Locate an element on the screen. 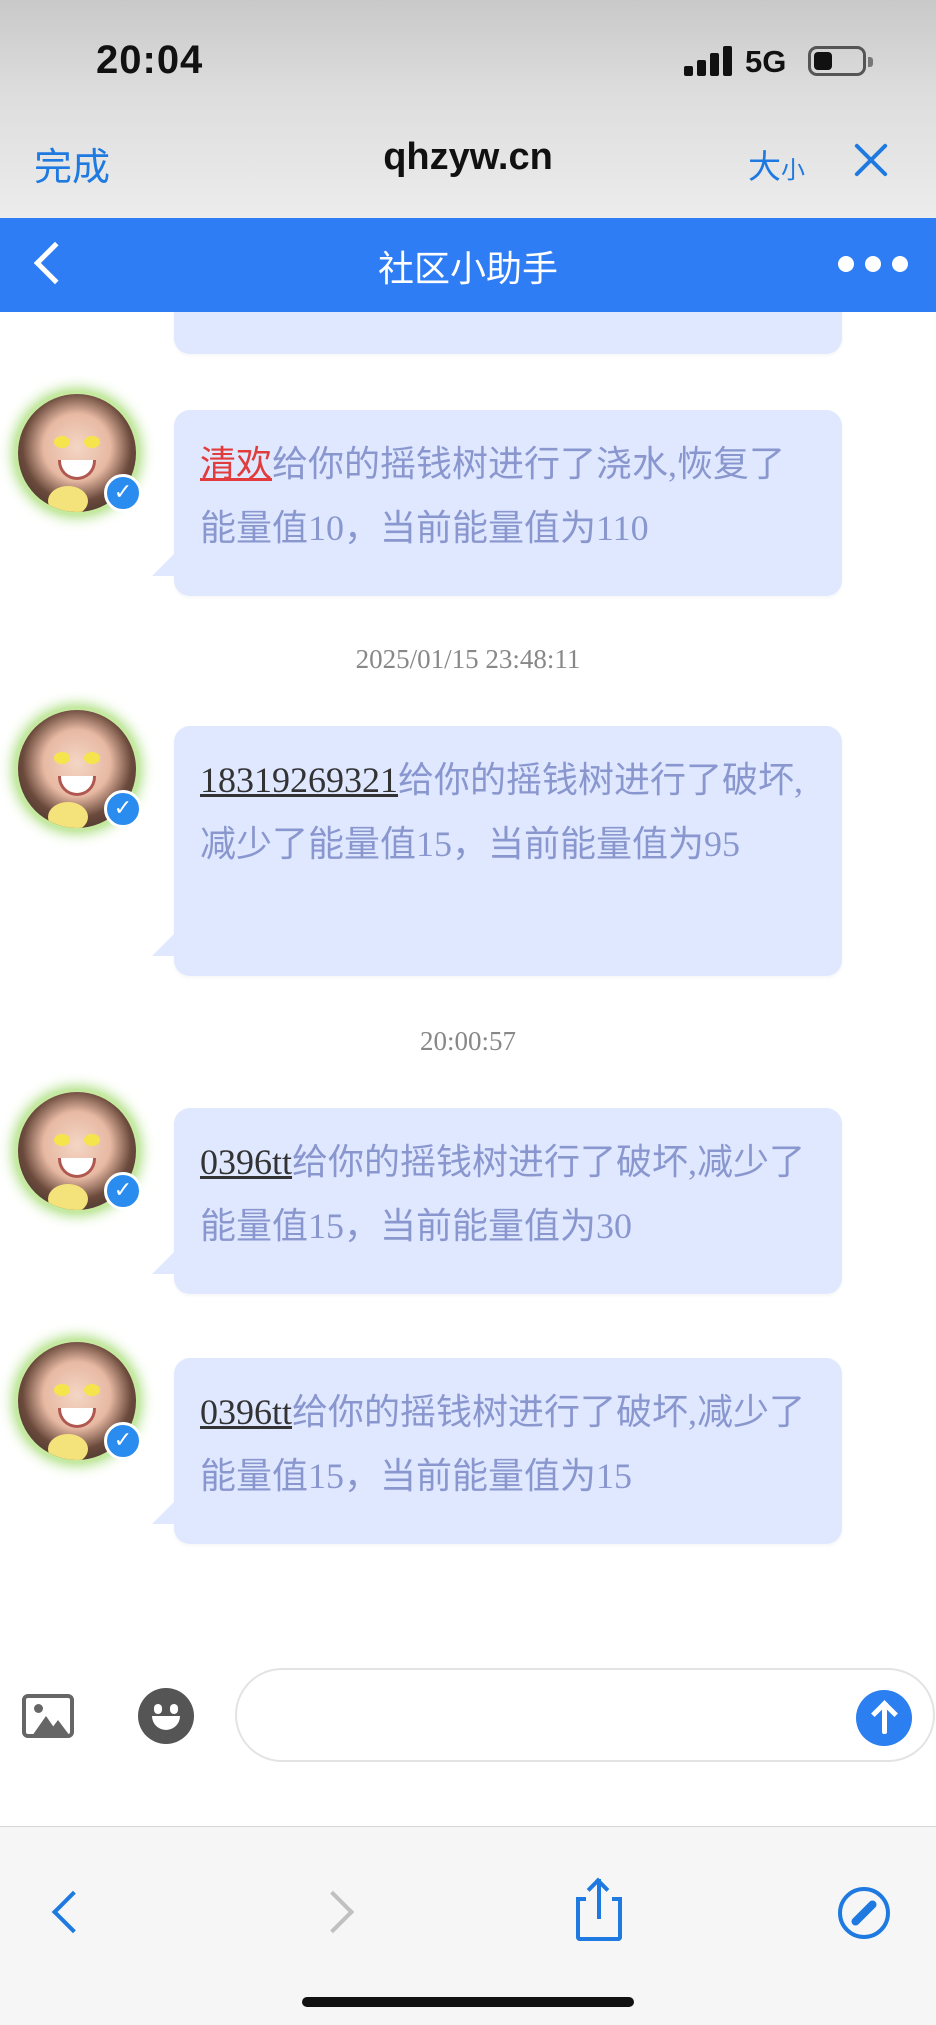 The height and width of the screenshot is (2025, 936). close-icon is located at coordinates (871, 160).